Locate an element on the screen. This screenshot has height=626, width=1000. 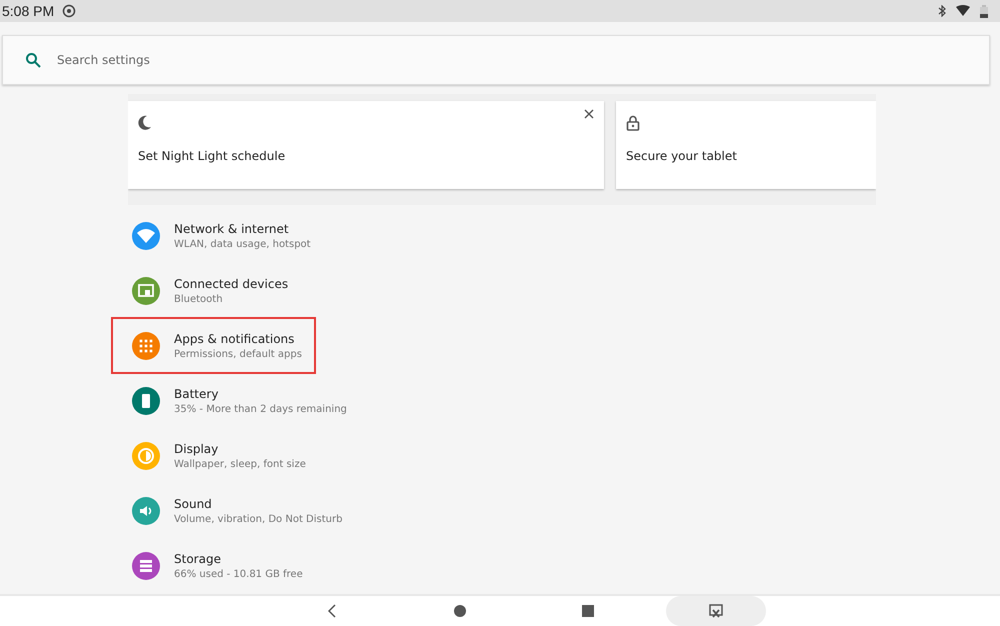
item-title: Connected devices is located at coordinates (231, 283).